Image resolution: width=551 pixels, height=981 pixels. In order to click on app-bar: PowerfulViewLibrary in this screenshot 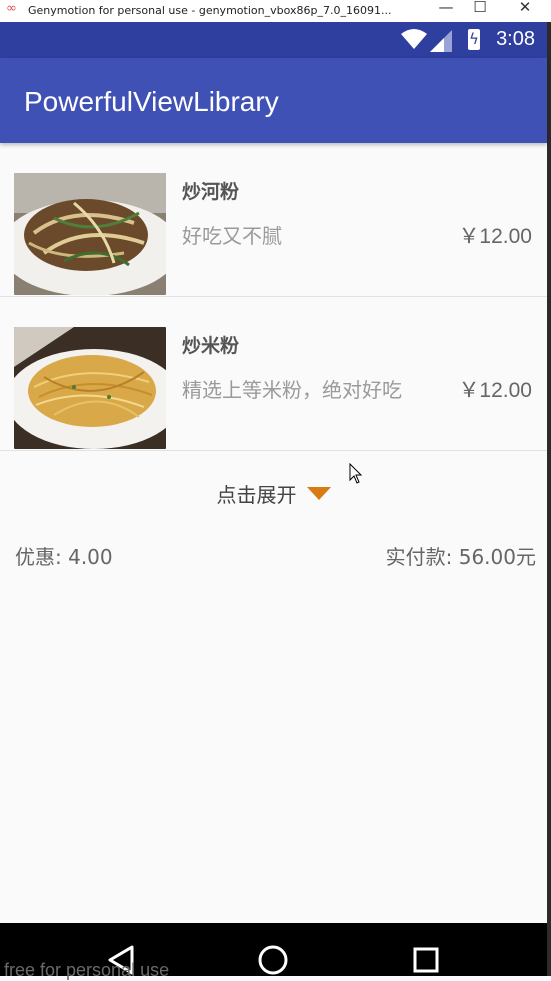, I will do `click(273, 100)`.